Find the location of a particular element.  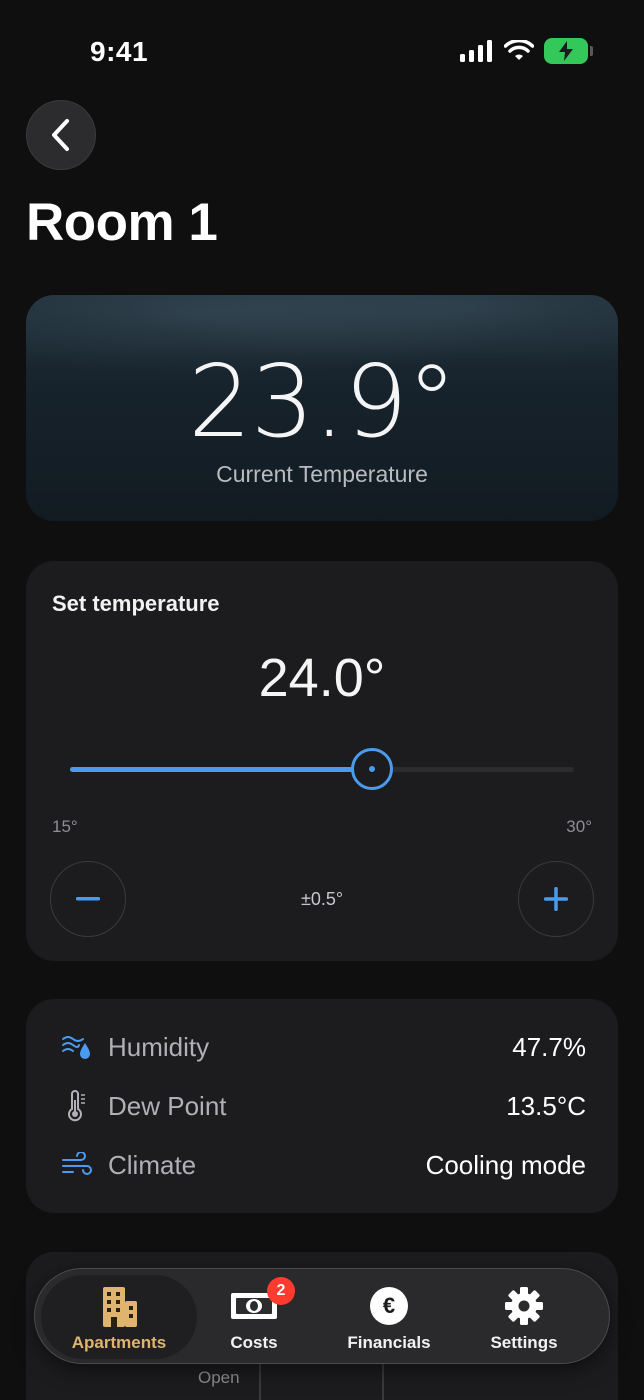

info-value: 13.5°C is located at coordinates (546, 1105).